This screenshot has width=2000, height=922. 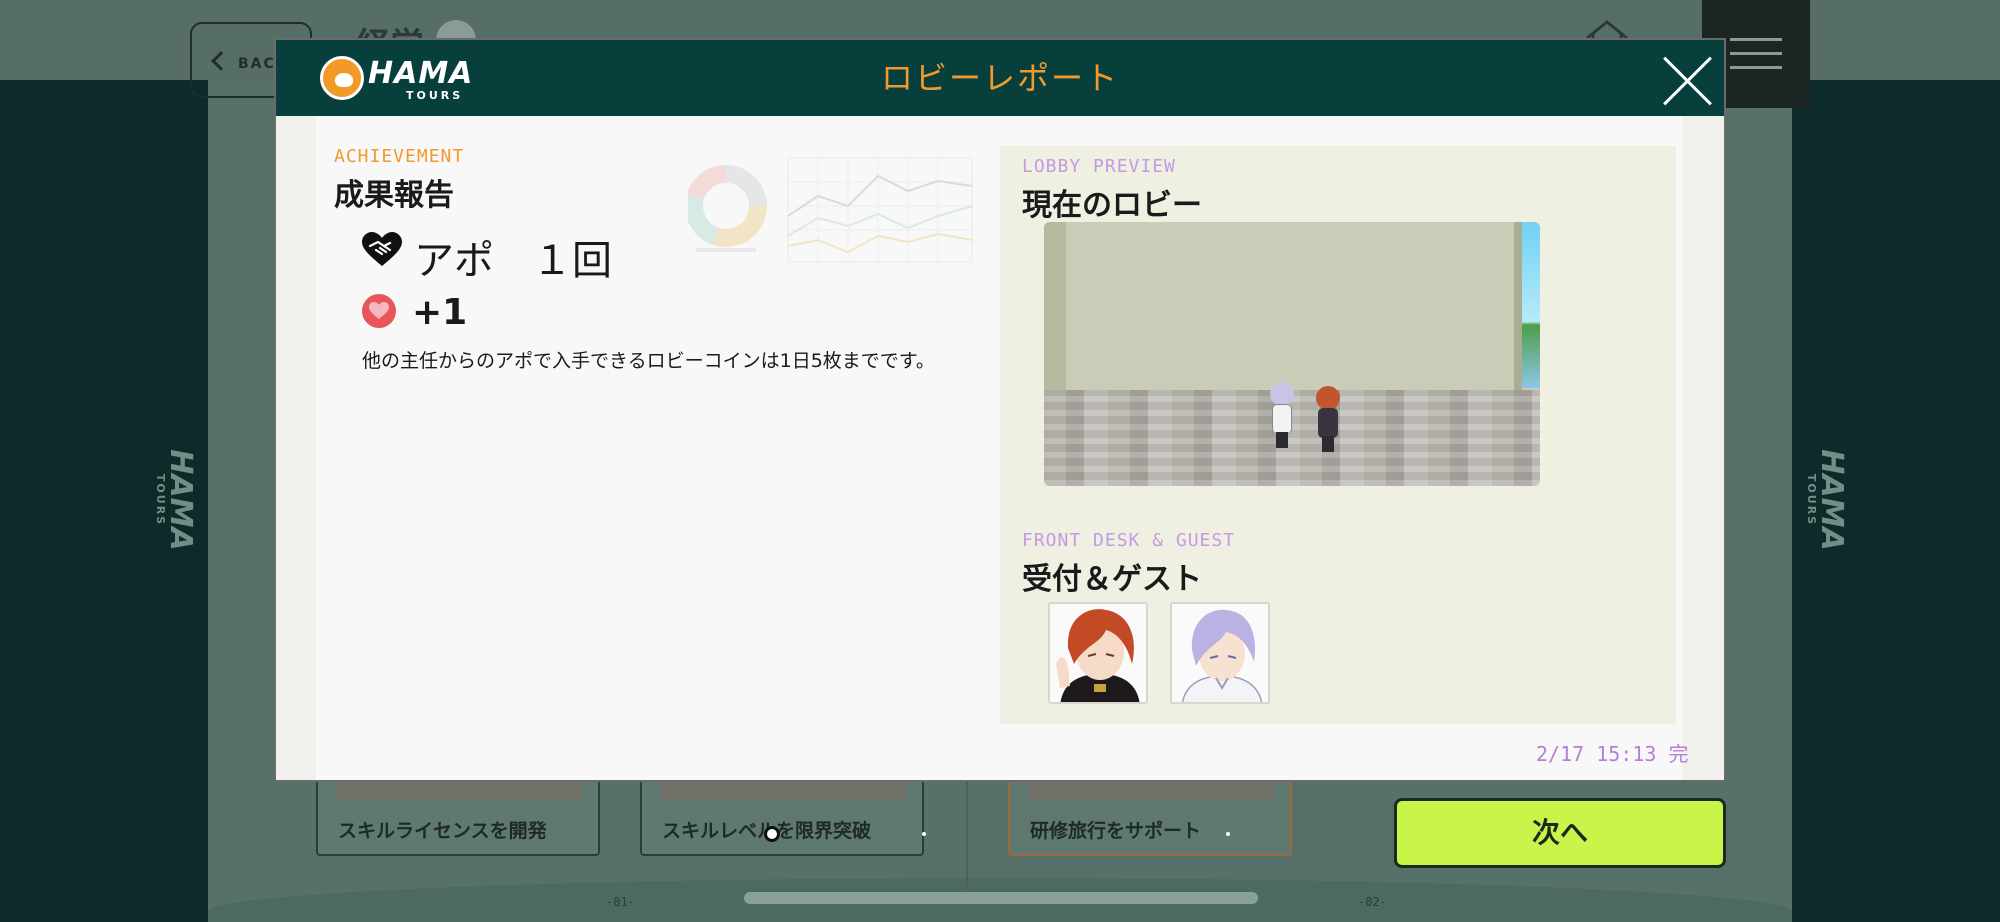 I want to click on side-logo-right: HAMA TOURS, so click(x=1827, y=500).